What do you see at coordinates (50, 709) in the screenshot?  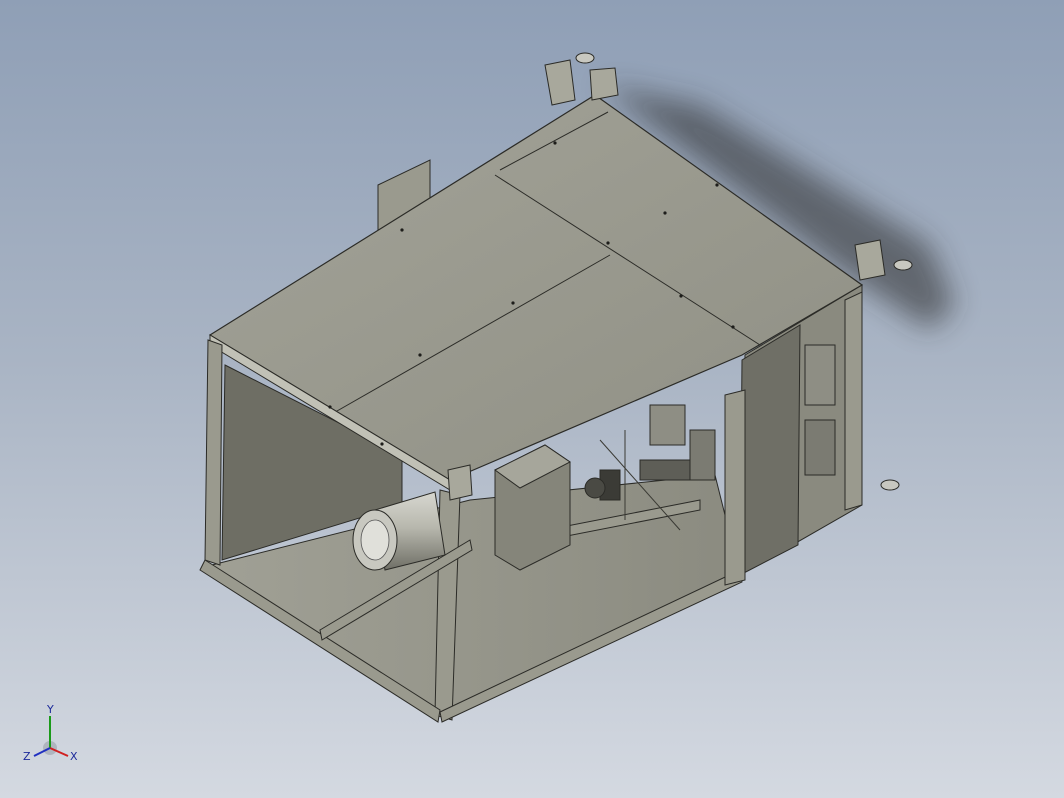 I see `y-axis-label: Y` at bounding box center [50, 709].